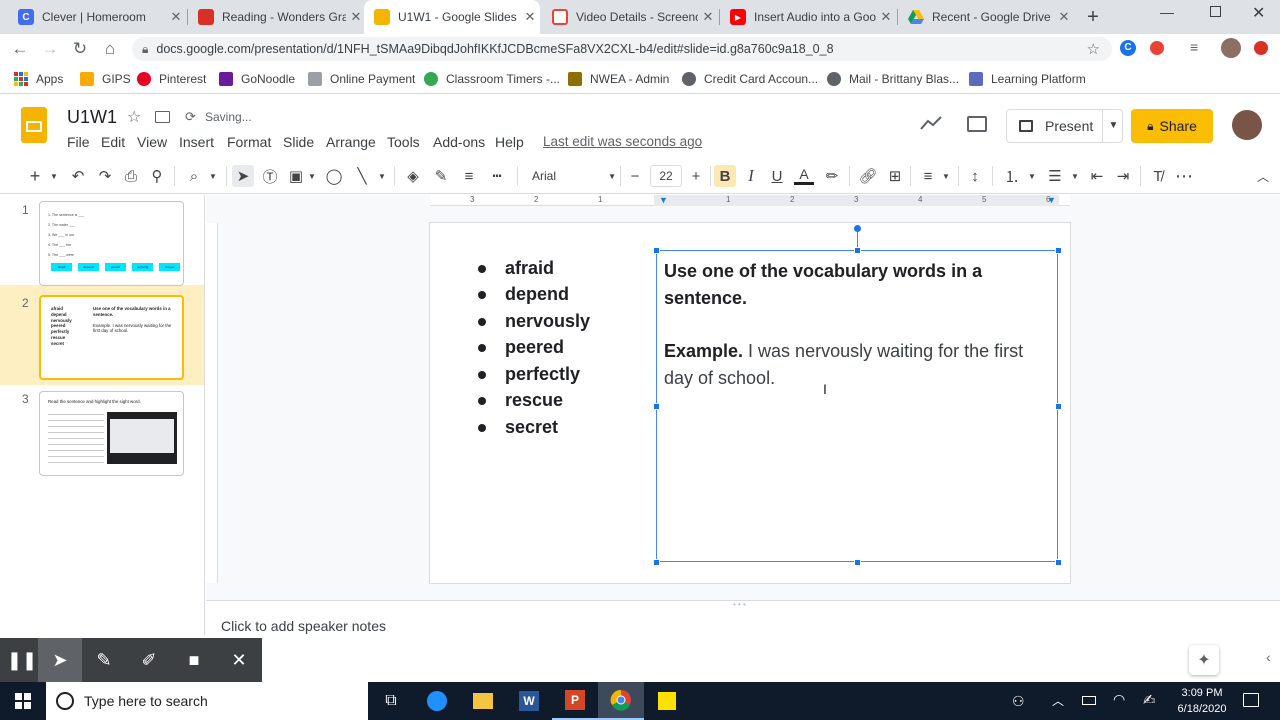  What do you see at coordinates (78, 176) in the screenshot?
I see `undo-icon: ↶` at bounding box center [78, 176].